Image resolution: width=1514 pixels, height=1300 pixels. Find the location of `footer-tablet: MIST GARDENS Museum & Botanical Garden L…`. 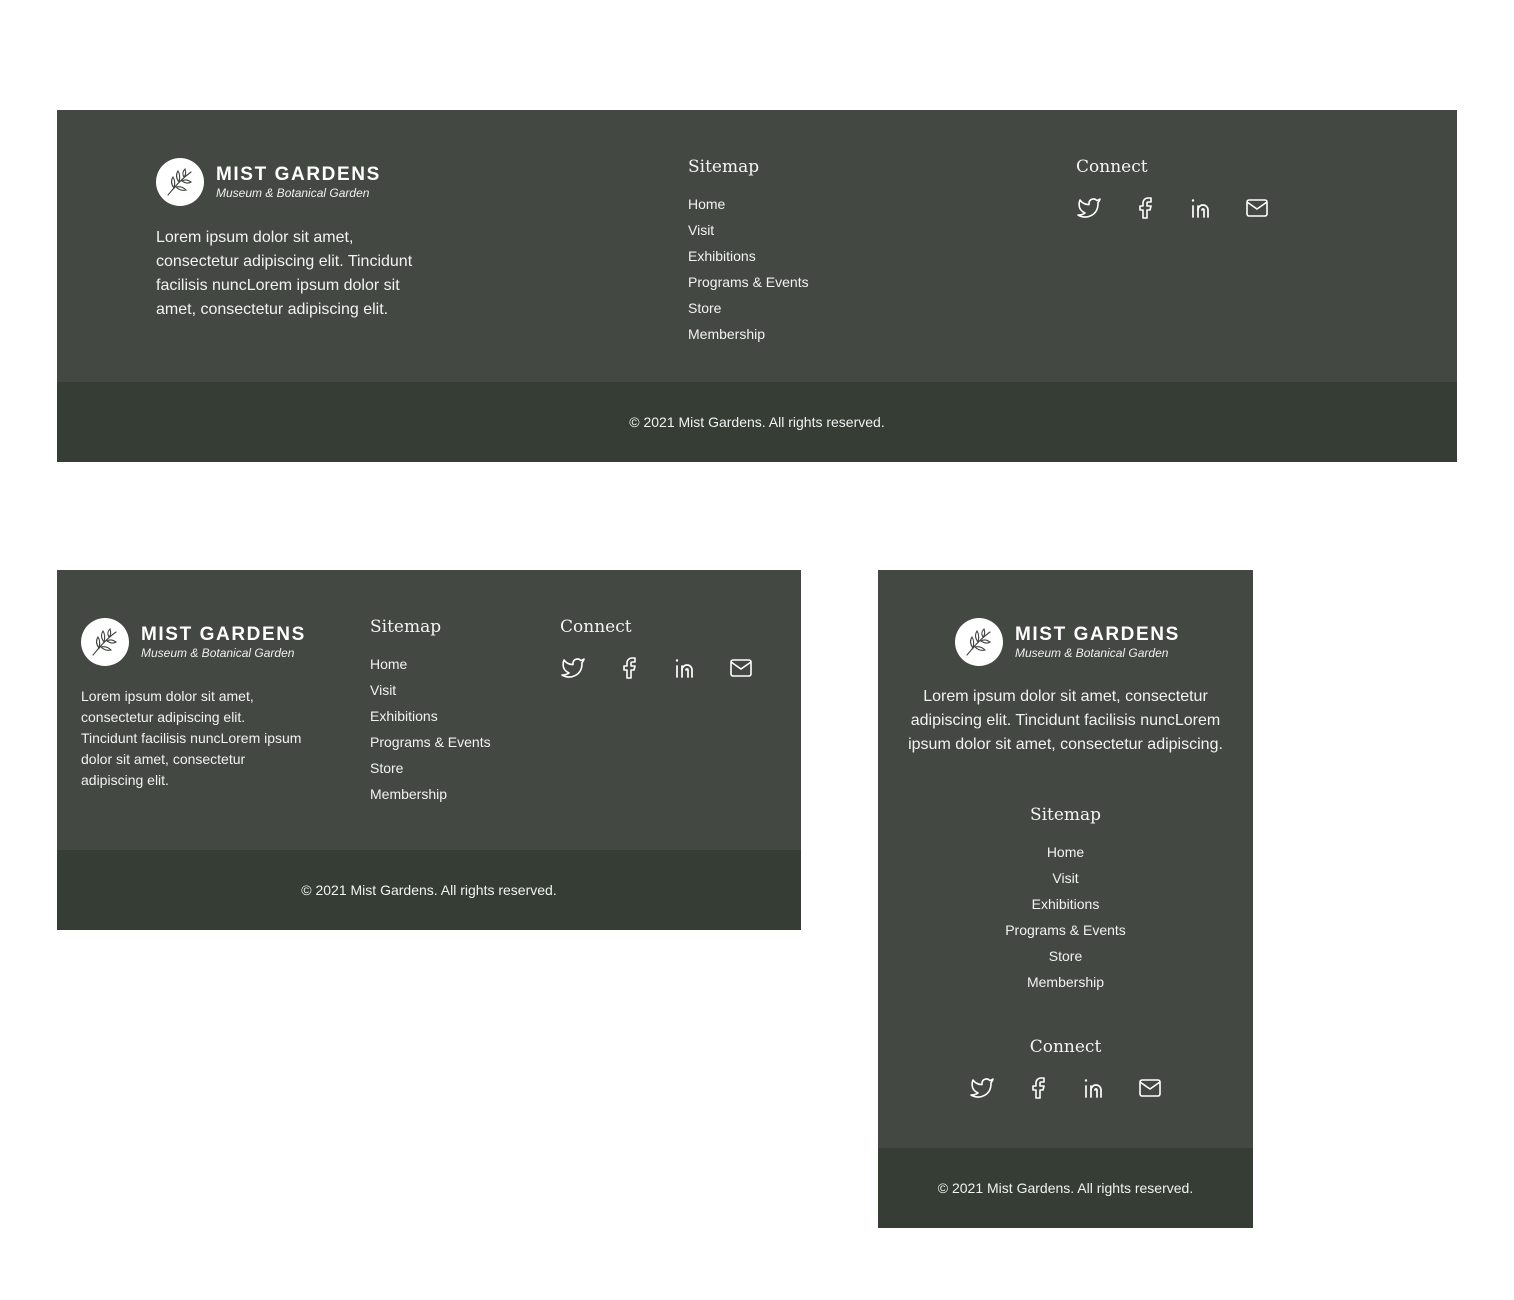

footer-tablet: MIST GARDENS Museum & Botanical Garden L… is located at coordinates (429, 750).